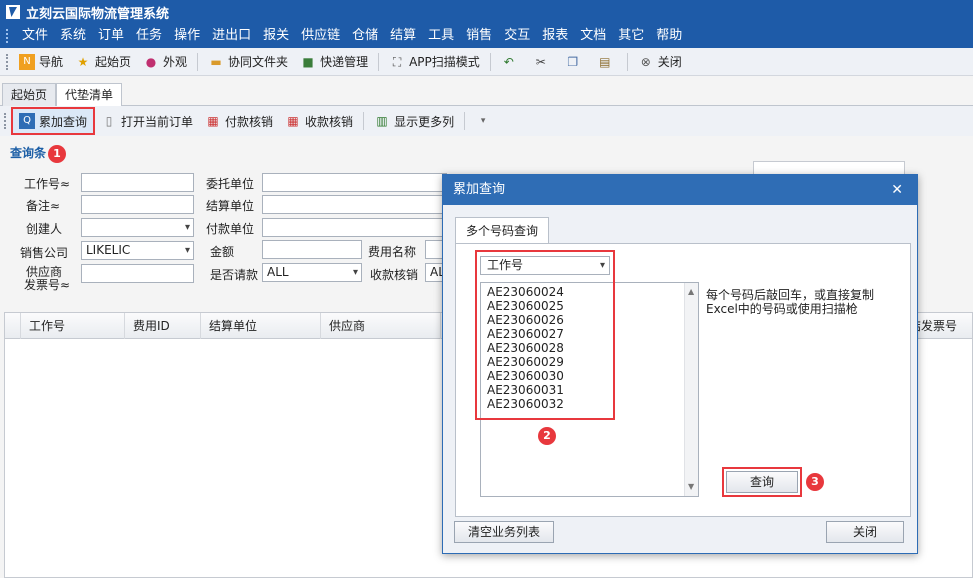  I want to click on grid-col-supplier: 供应商, so click(381, 326).